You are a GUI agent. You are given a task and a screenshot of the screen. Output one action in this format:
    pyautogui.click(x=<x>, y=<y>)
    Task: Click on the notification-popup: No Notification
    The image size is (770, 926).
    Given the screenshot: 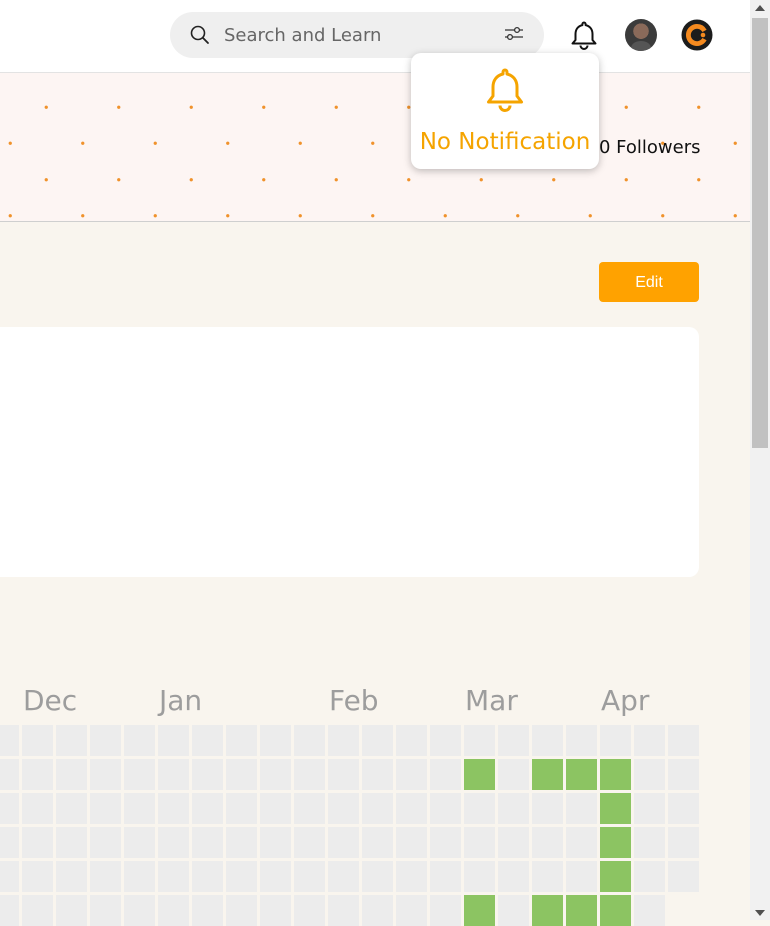 What is the action you would take?
    pyautogui.click(x=505, y=111)
    